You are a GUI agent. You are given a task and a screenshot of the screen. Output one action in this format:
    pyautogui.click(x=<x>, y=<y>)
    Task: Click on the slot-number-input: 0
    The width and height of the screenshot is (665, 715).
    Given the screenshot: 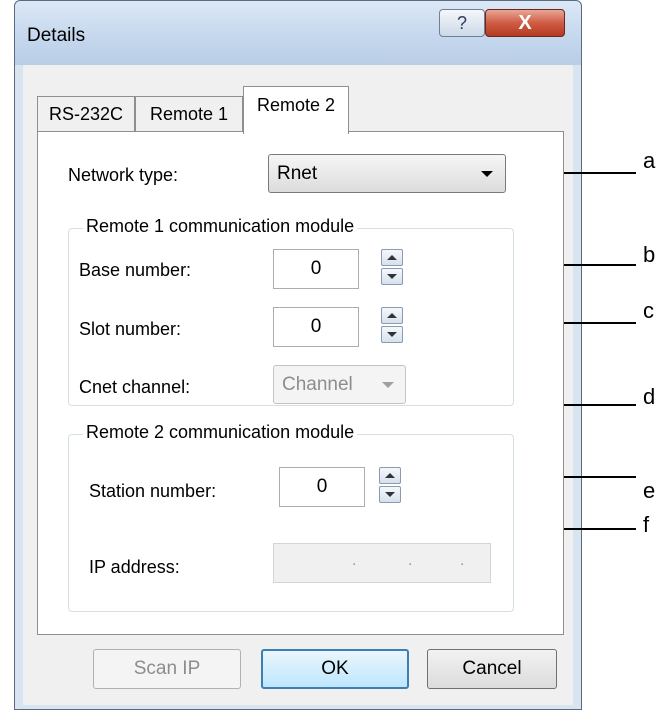 What is the action you would take?
    pyautogui.click(x=316, y=327)
    